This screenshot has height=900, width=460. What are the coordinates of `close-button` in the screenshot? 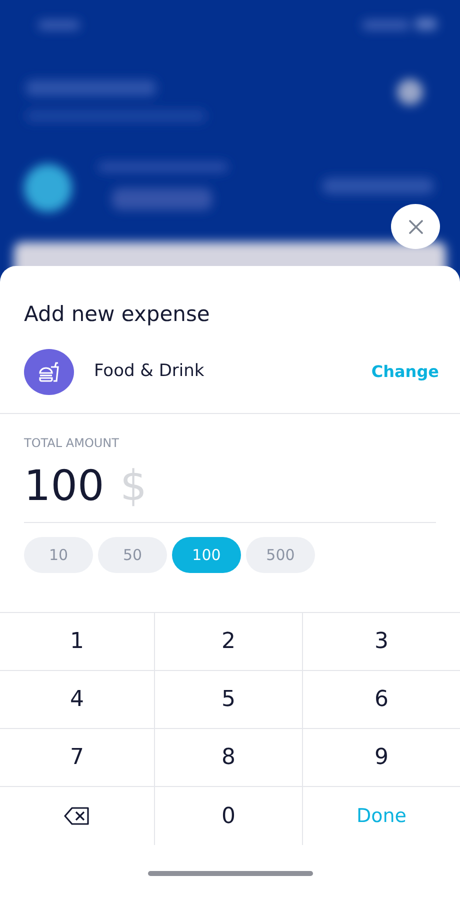 It's located at (415, 226).